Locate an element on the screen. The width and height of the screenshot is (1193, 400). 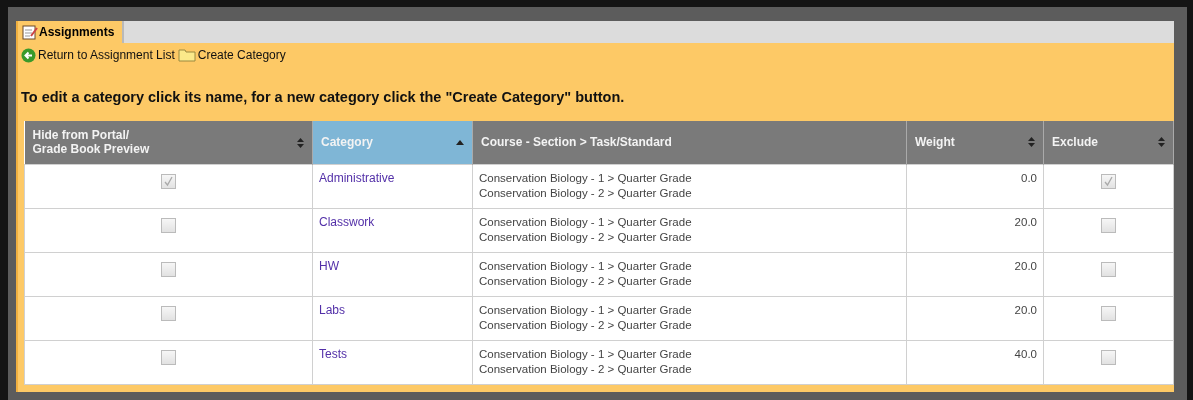
weight-value: 40.0 is located at coordinates (1025, 354).